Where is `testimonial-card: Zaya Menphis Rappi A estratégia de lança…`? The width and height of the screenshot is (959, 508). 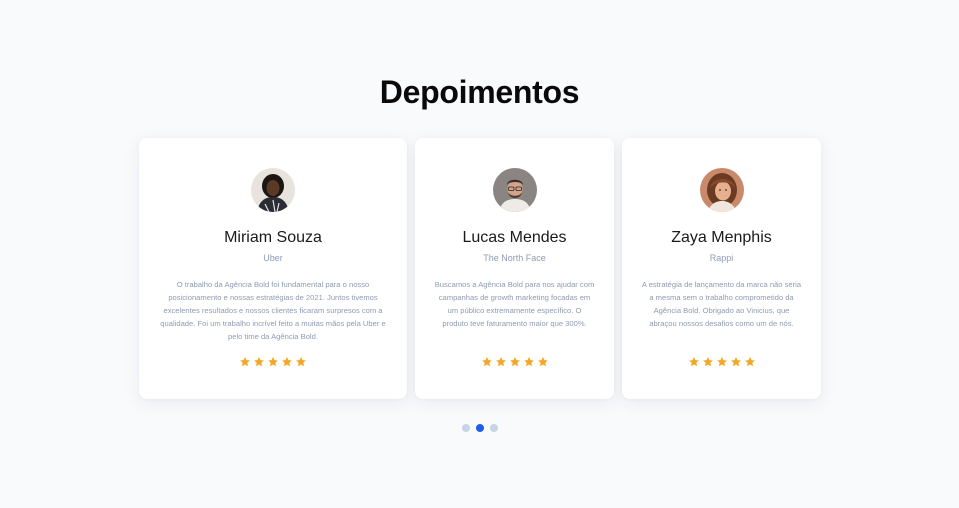
testimonial-card: Zaya Menphis Rappi A estratégia de lança… is located at coordinates (721, 268).